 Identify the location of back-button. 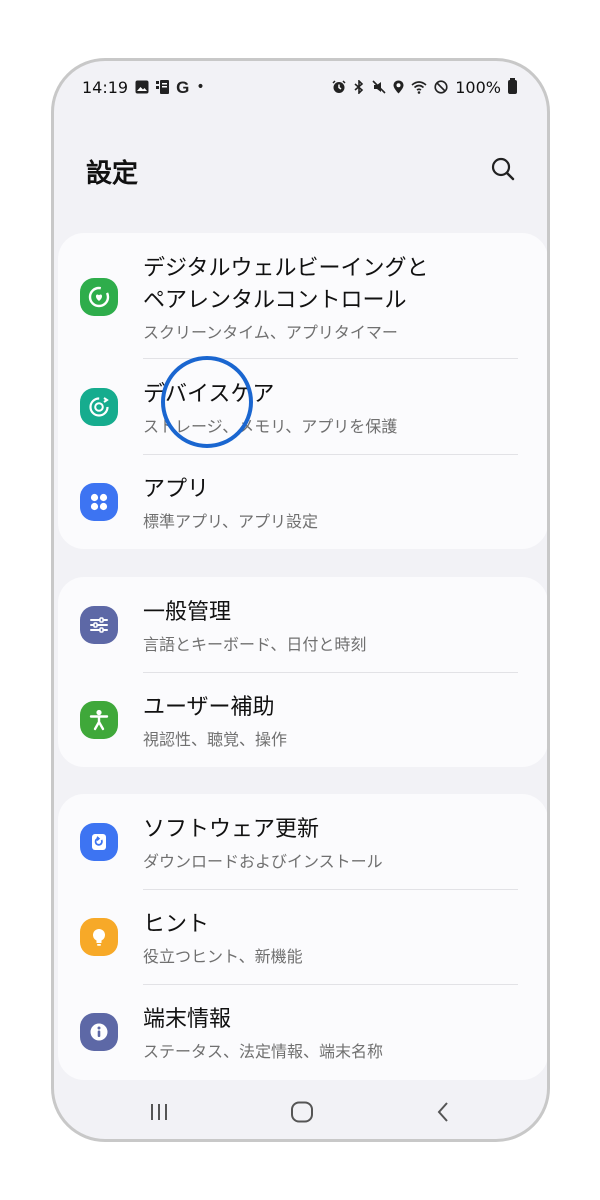
(444, 1112).